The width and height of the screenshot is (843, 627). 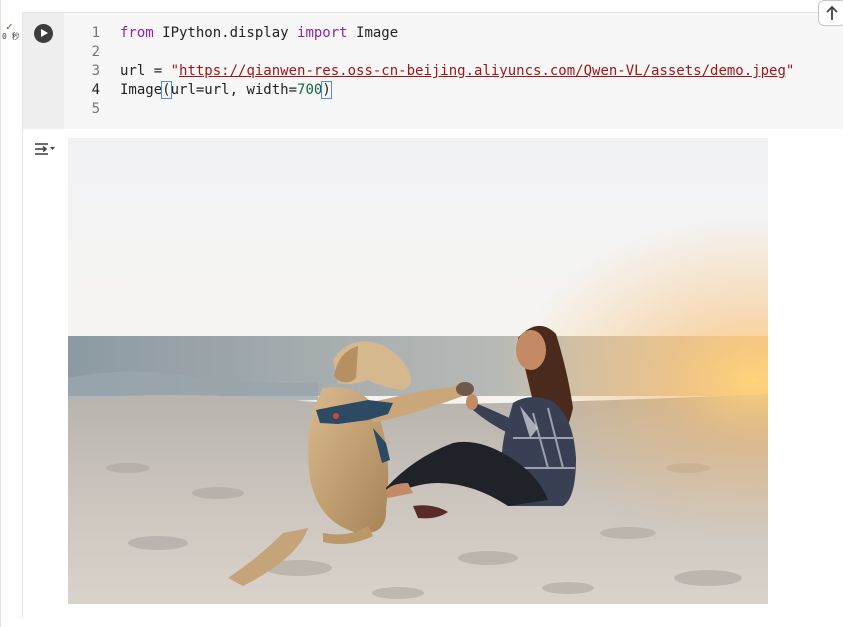 I want to click on code-text: Image(url=url, width=700), so click(x=226, y=90).